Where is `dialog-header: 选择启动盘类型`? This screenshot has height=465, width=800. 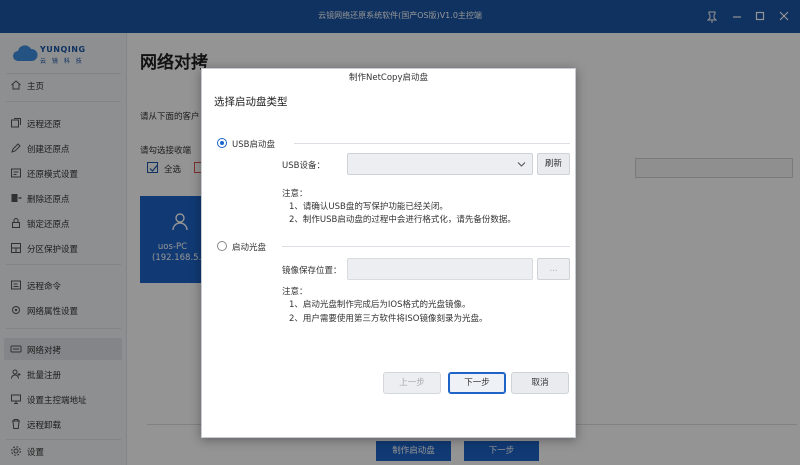
dialog-header: 选择启动盘类型 is located at coordinates (251, 102).